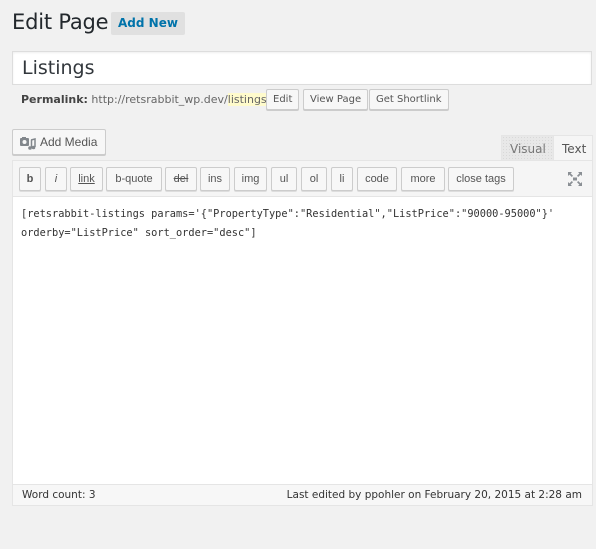 The width and height of the screenshot is (596, 549). What do you see at coordinates (56, 179) in the screenshot?
I see `qt-italic-button: i` at bounding box center [56, 179].